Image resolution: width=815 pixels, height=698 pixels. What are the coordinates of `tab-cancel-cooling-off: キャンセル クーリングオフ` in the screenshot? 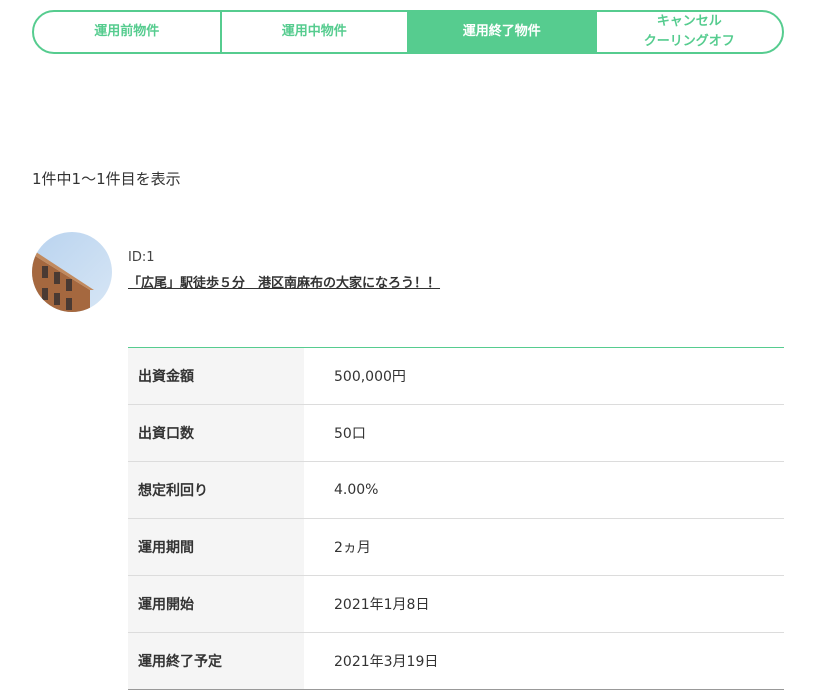 It's located at (690, 32).